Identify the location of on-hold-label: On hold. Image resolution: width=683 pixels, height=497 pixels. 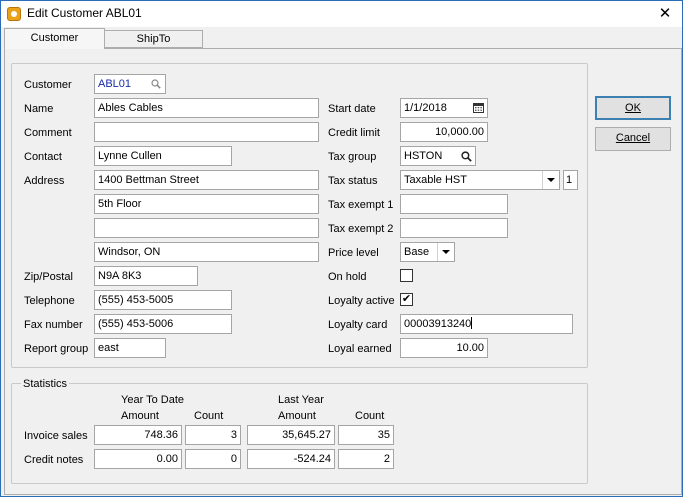
(347, 277).